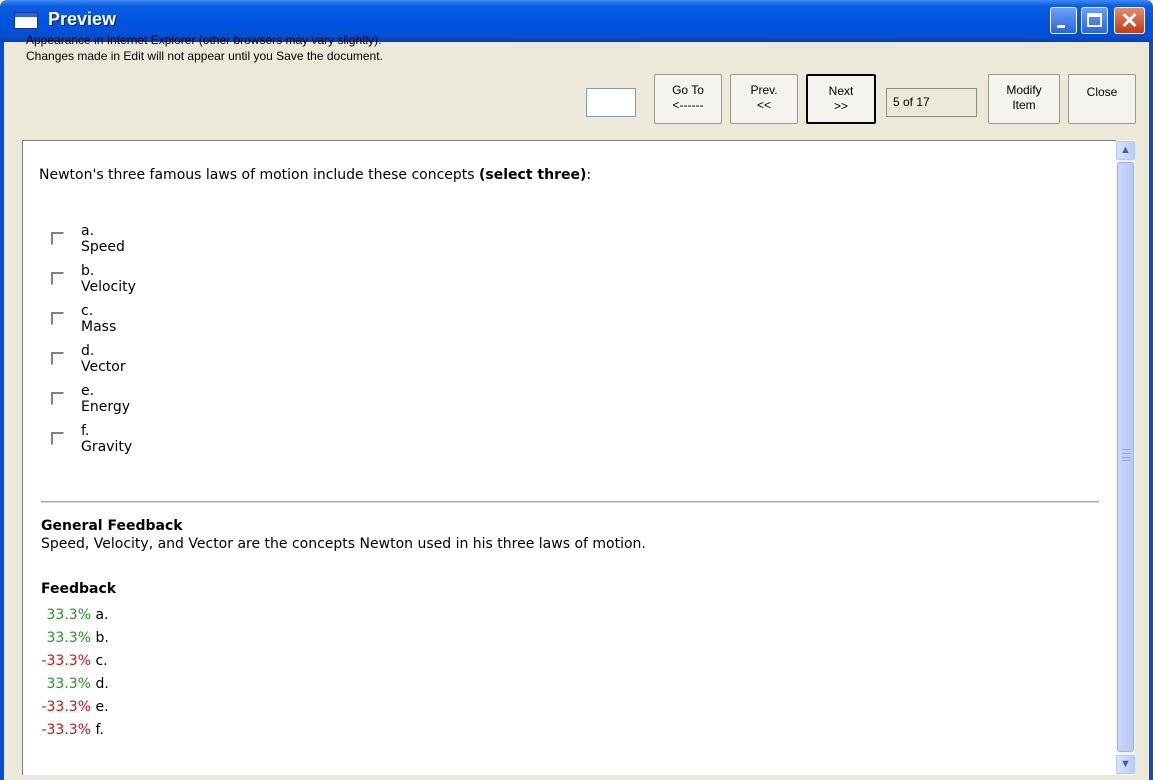 This screenshot has width=1153, height=780. I want to click on option-label: a. Speed, so click(103, 239).